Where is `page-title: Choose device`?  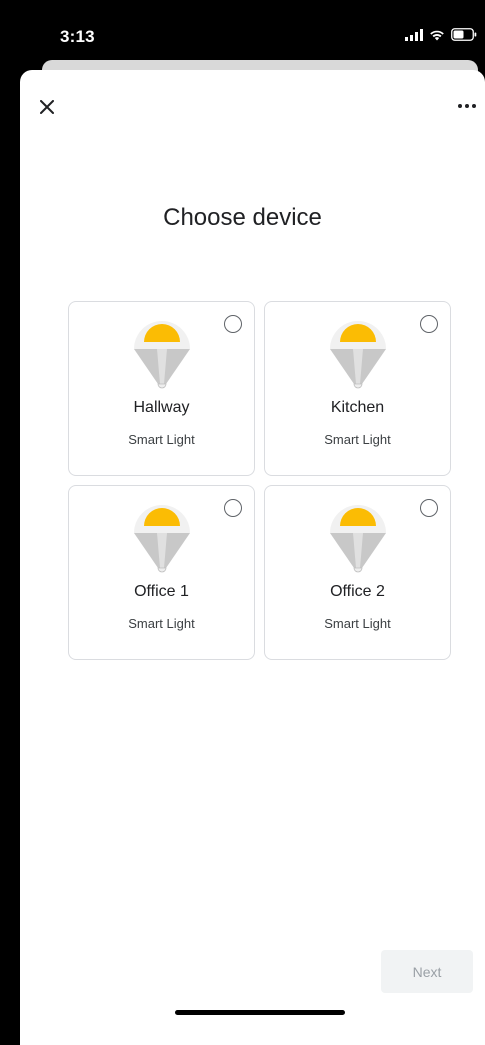
page-title: Choose device is located at coordinates (242, 217).